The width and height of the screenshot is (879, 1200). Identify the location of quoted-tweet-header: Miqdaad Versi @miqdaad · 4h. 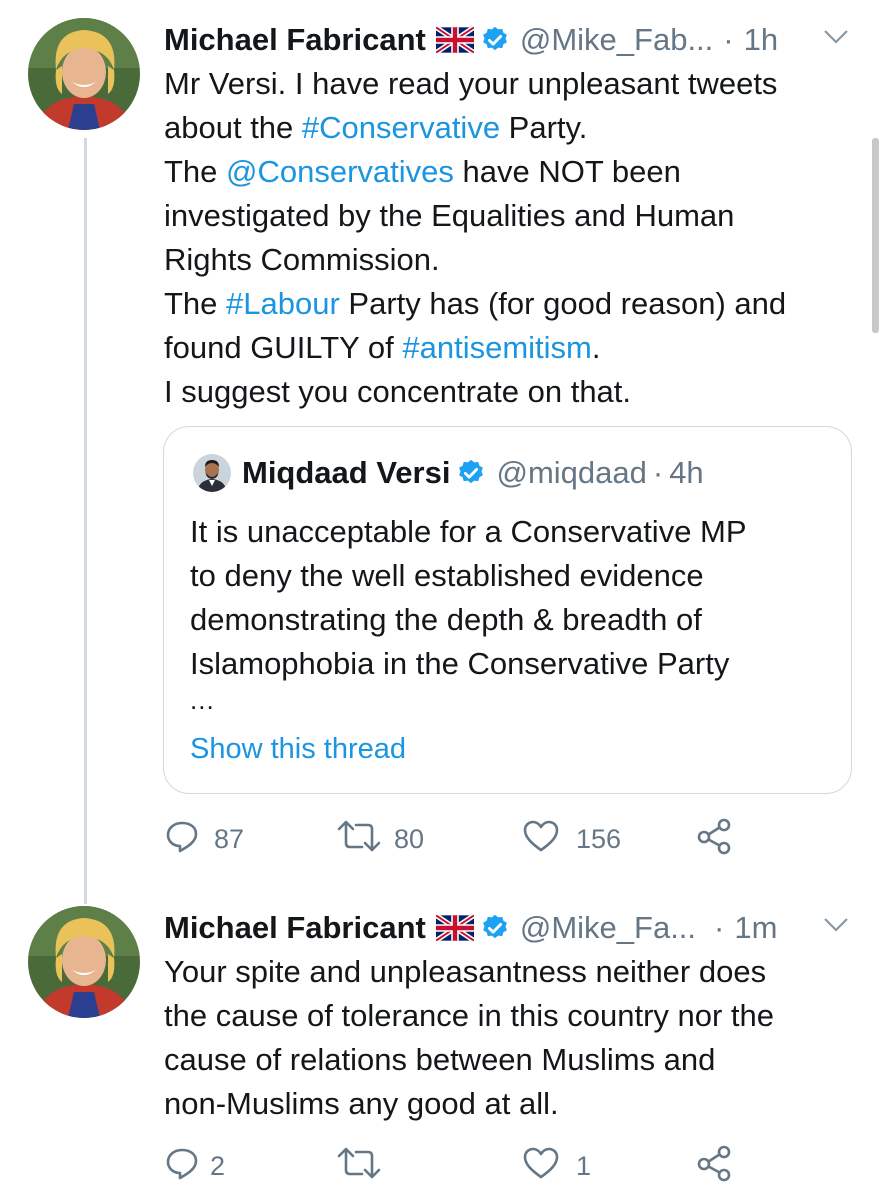
(473, 473).